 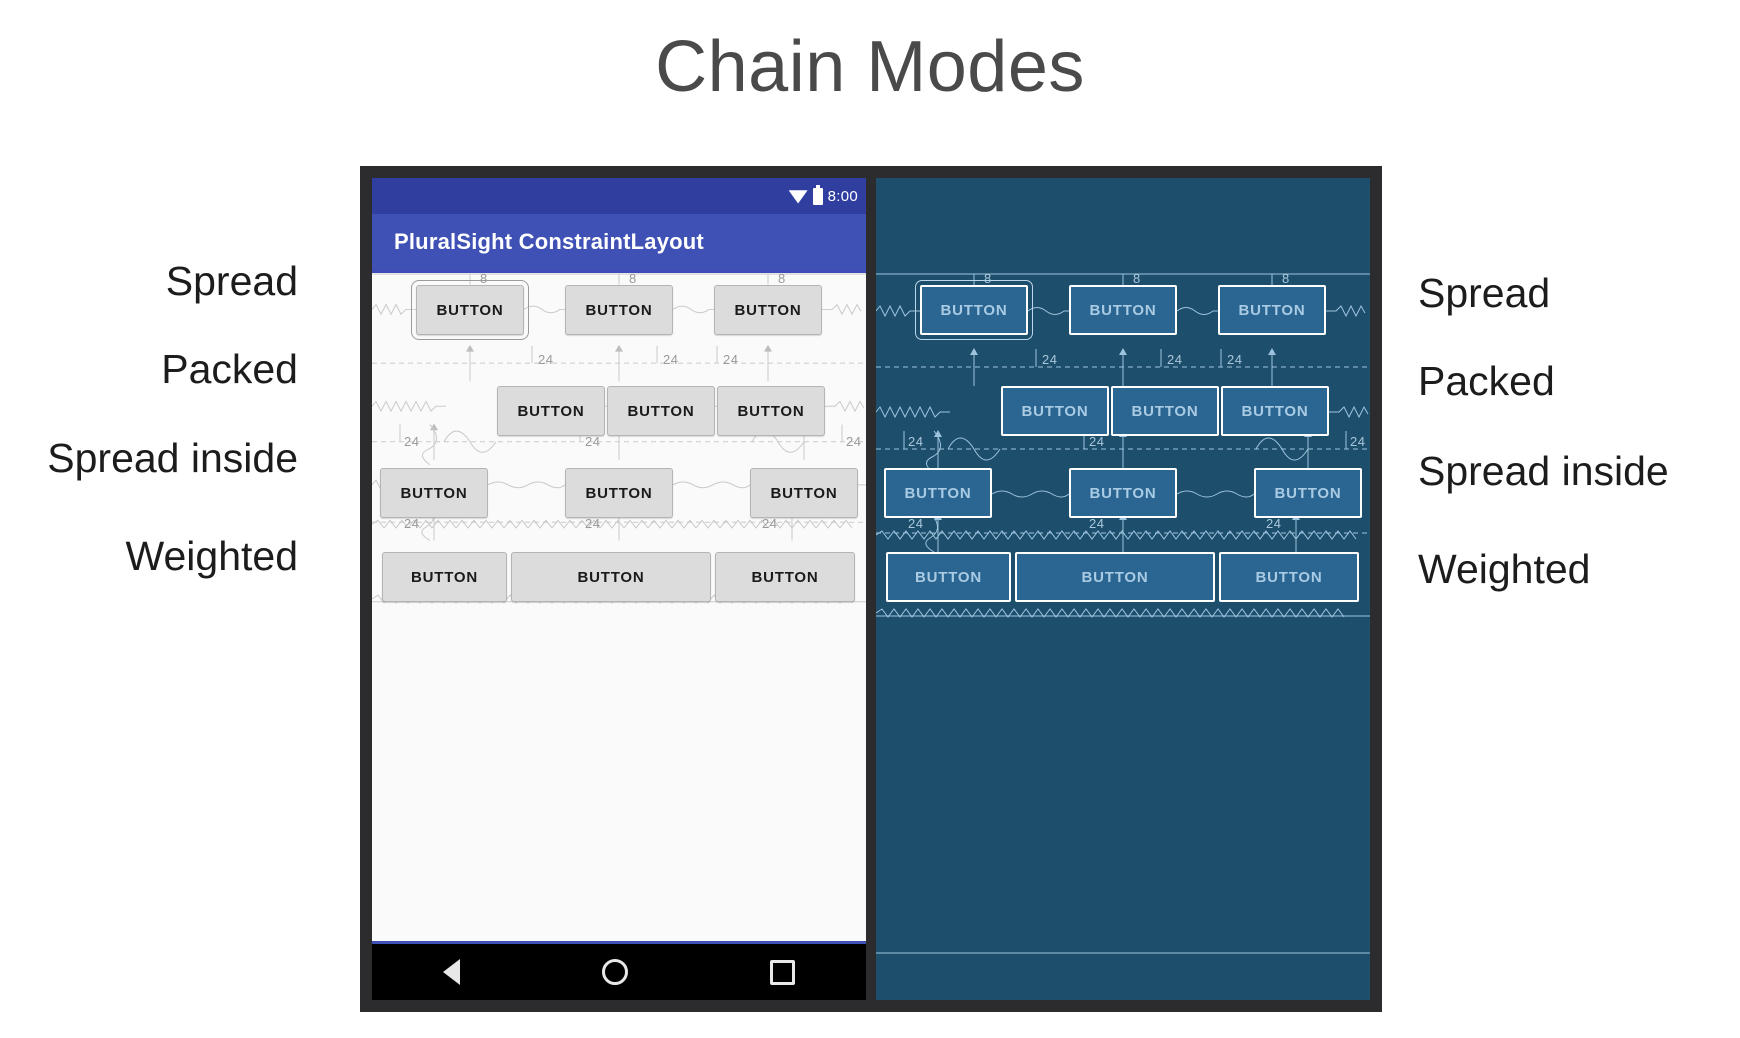 What do you see at coordinates (1286, 278) in the screenshot?
I see `bp-margin-label-spread-3: 8` at bounding box center [1286, 278].